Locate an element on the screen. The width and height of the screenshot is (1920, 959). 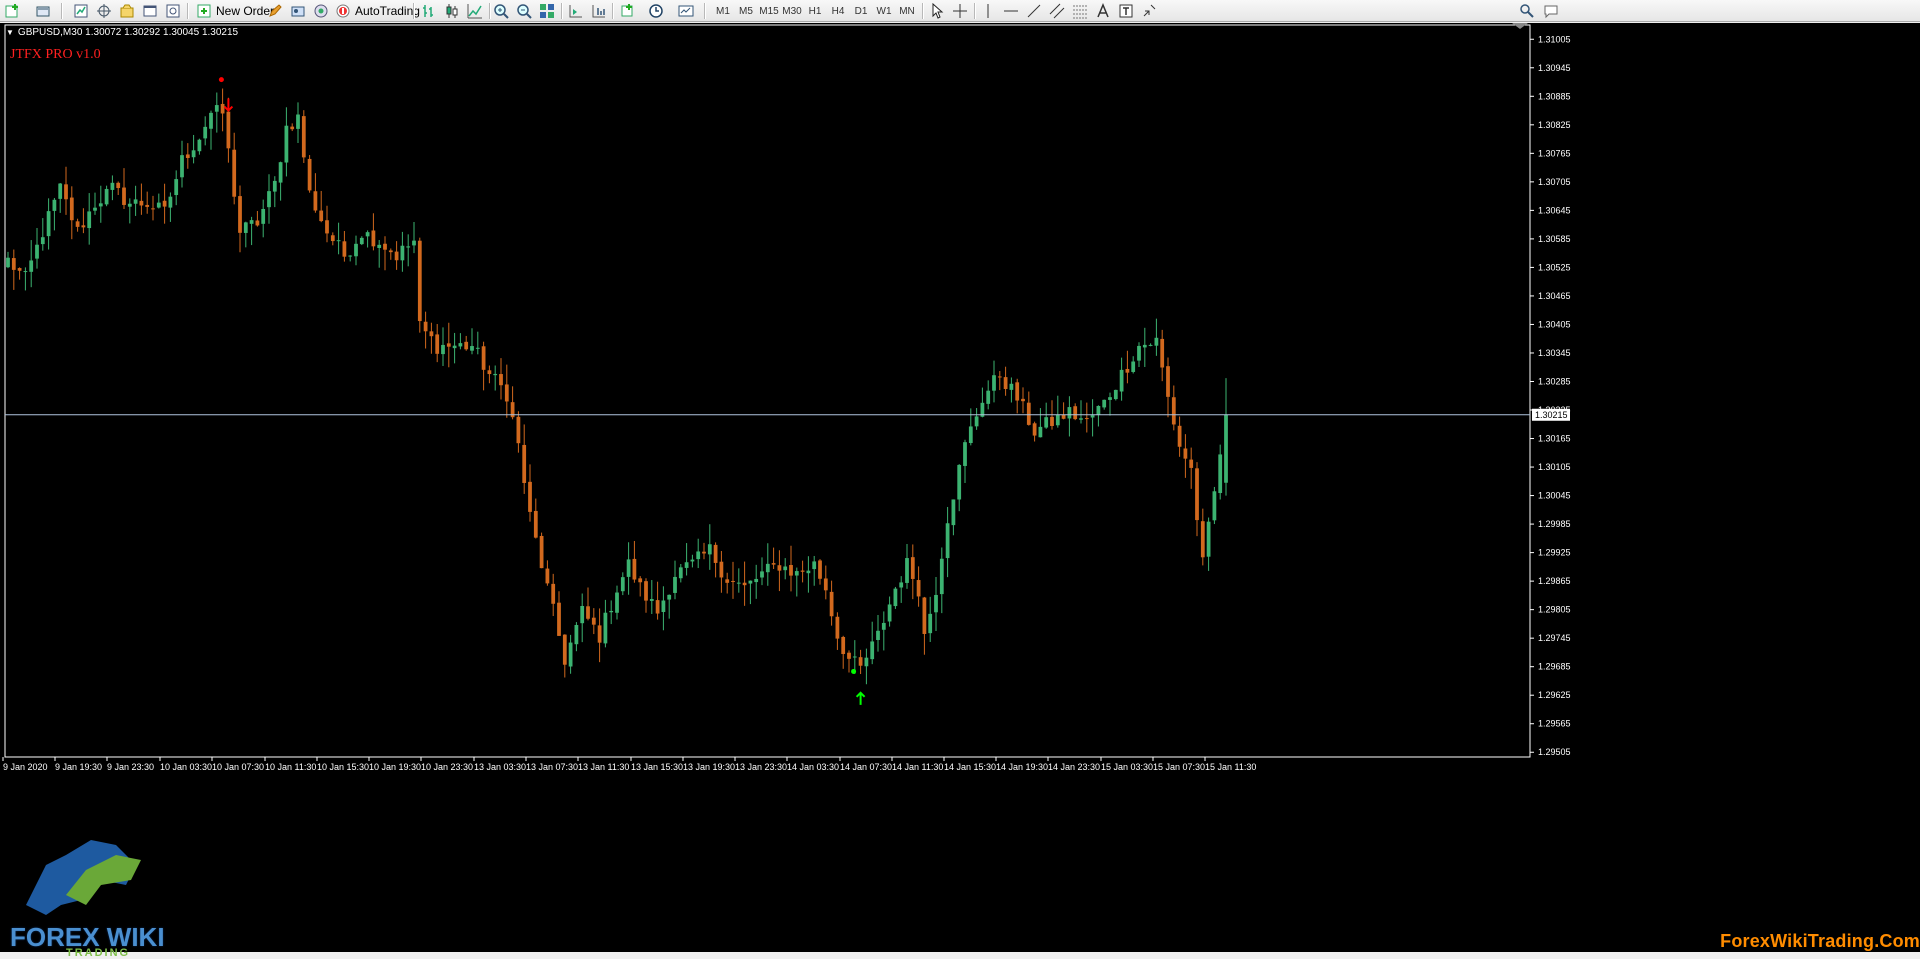
zoom-in-icon is located at coordinates (501, 11).